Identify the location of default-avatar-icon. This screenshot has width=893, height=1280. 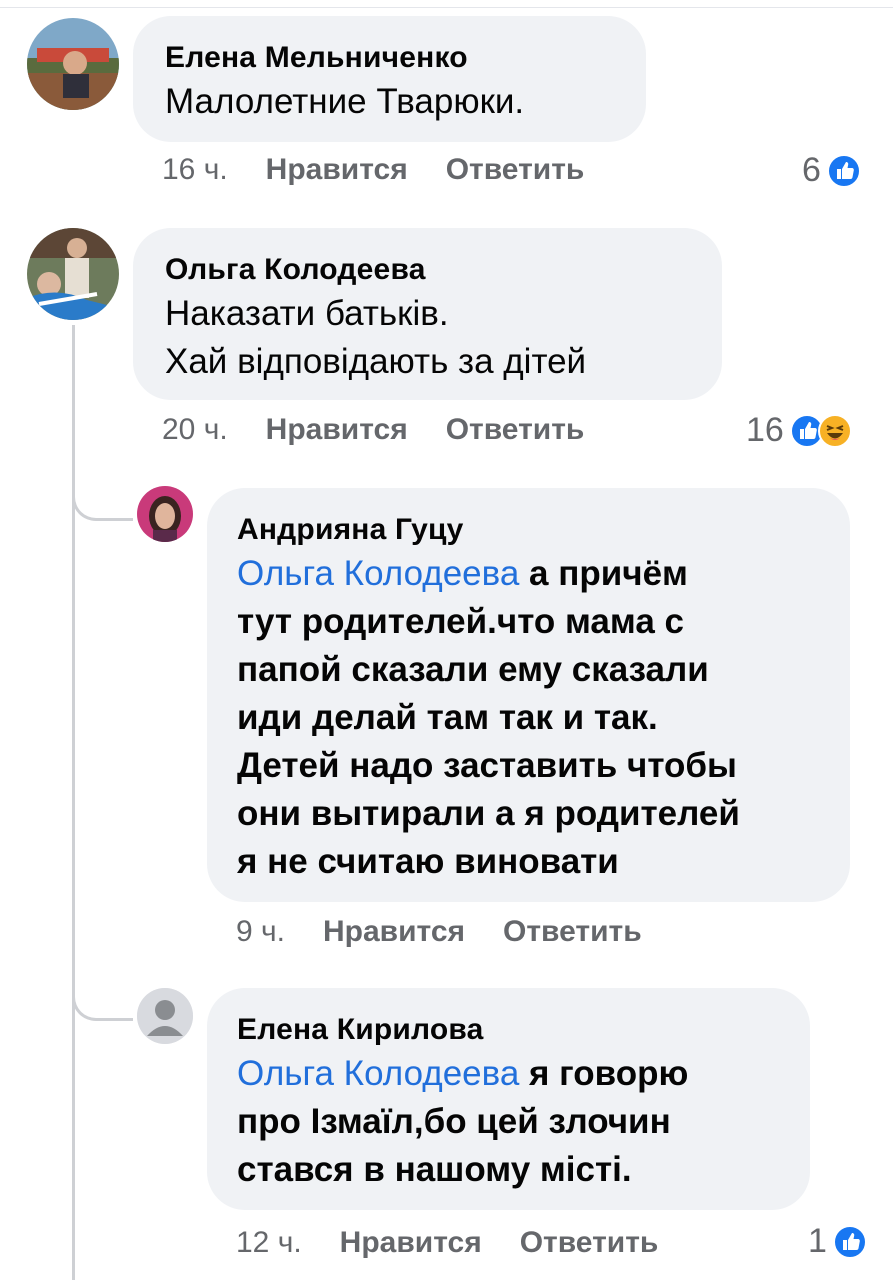
(165, 1016).